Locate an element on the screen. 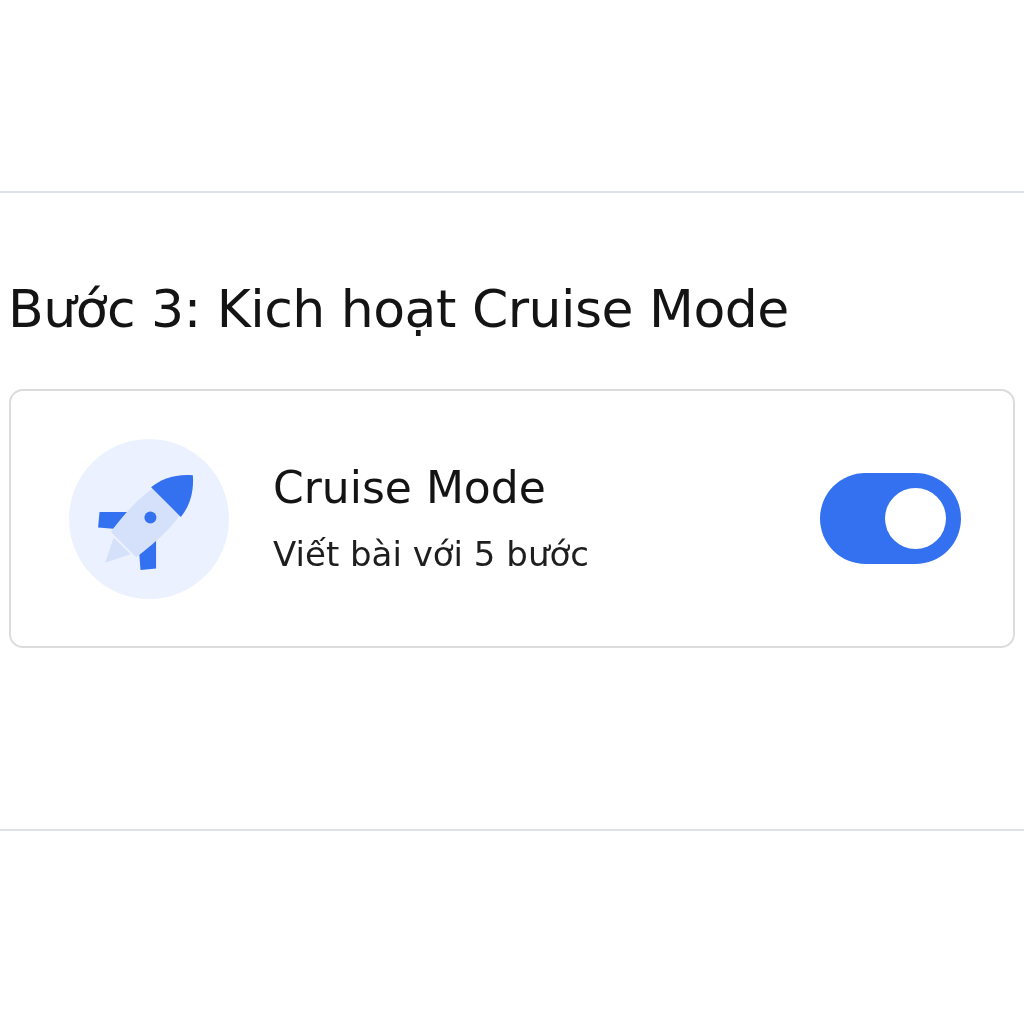 This screenshot has width=1024, height=1024. rocket-icon is located at coordinates (149, 518).